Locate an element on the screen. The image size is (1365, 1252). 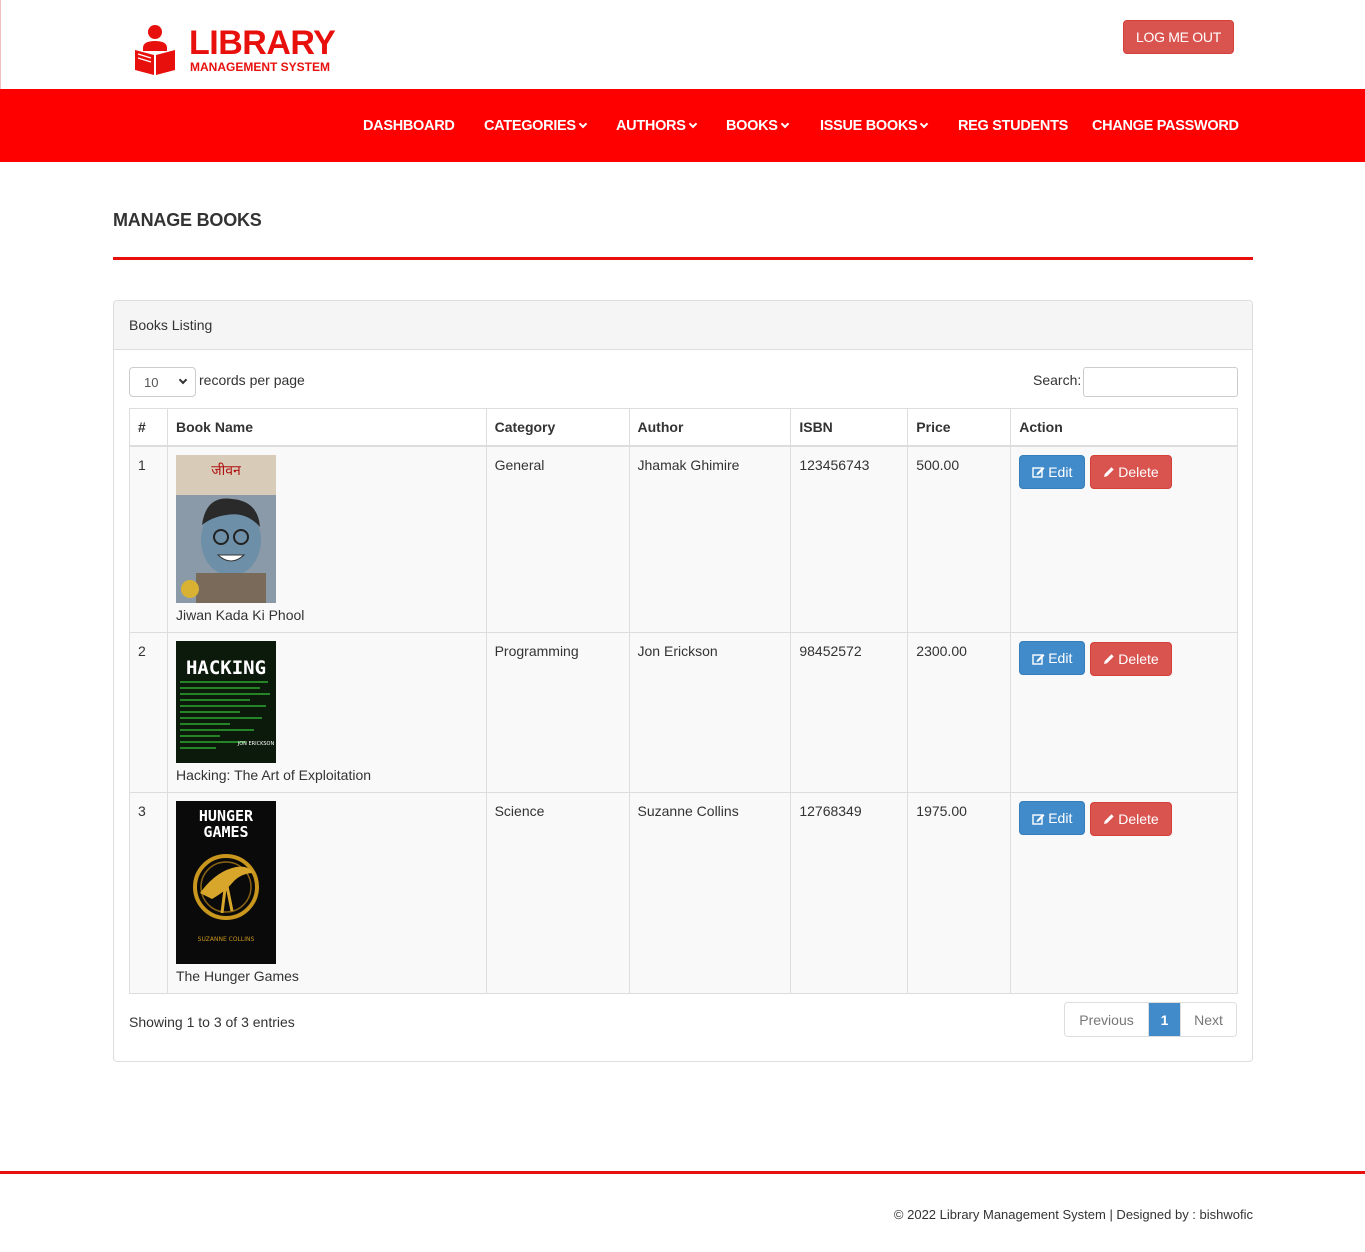
column-header-author: Author is located at coordinates (710, 427).